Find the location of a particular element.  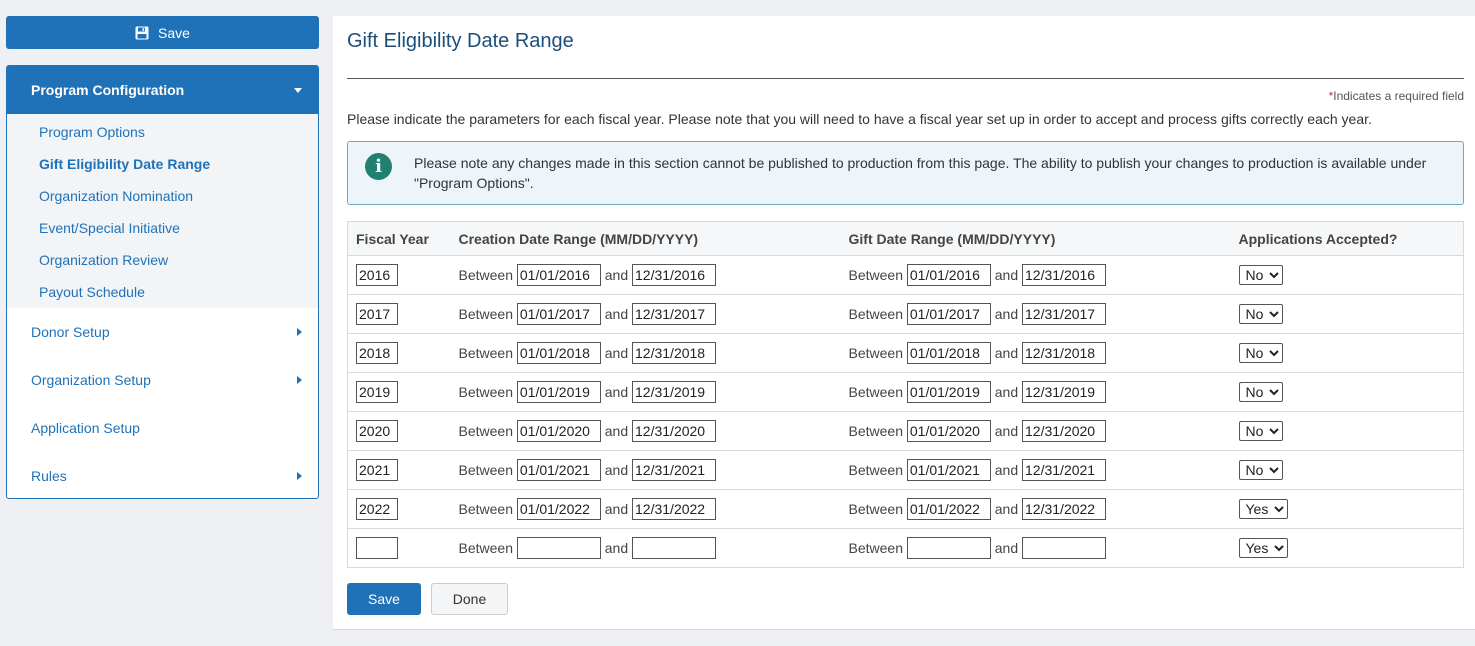

save-button: Save is located at coordinates (384, 599).